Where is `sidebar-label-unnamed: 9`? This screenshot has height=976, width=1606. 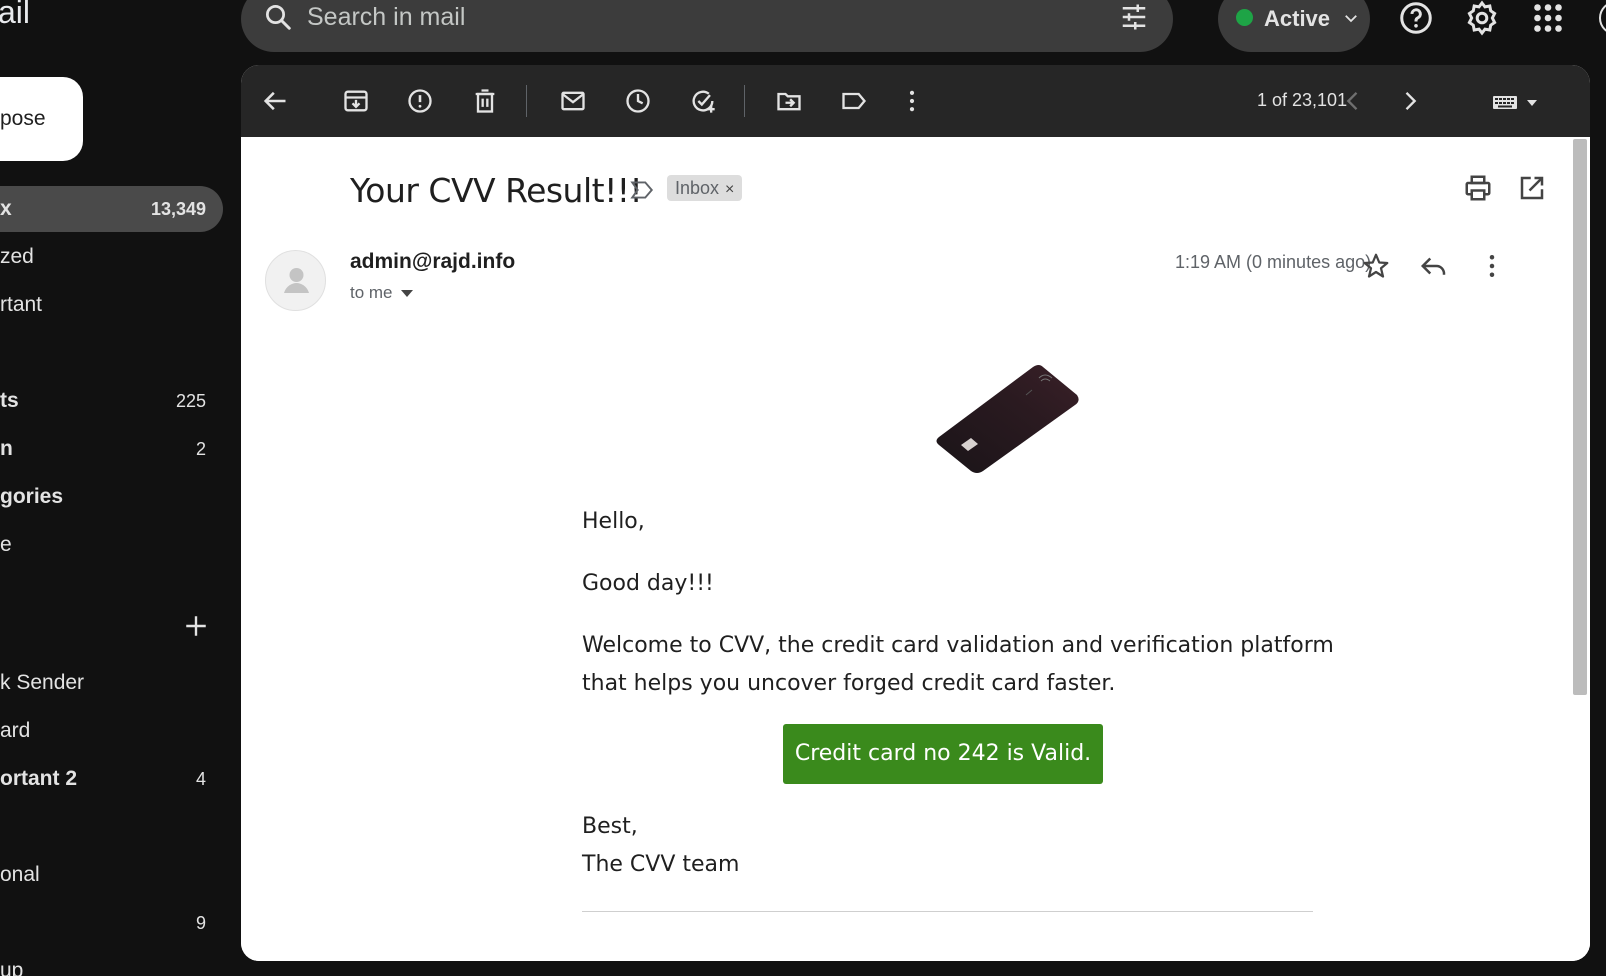 sidebar-label-unnamed: 9 is located at coordinates (111, 923).